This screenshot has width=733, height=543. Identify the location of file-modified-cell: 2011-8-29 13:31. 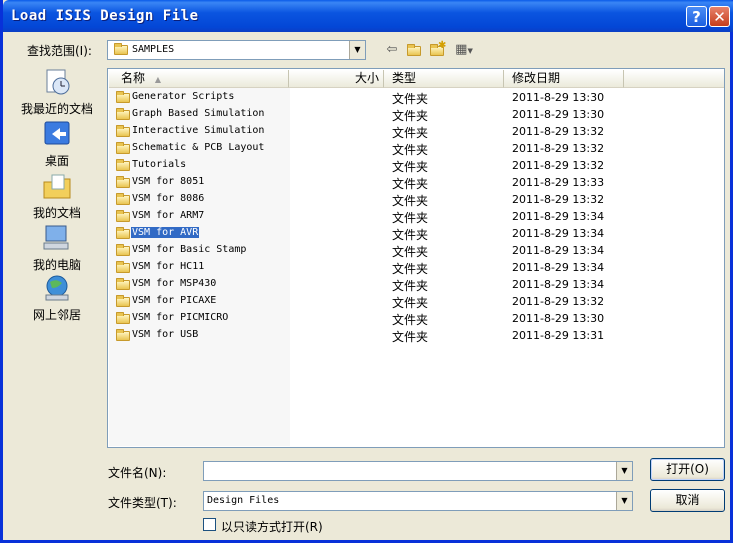
(558, 335).